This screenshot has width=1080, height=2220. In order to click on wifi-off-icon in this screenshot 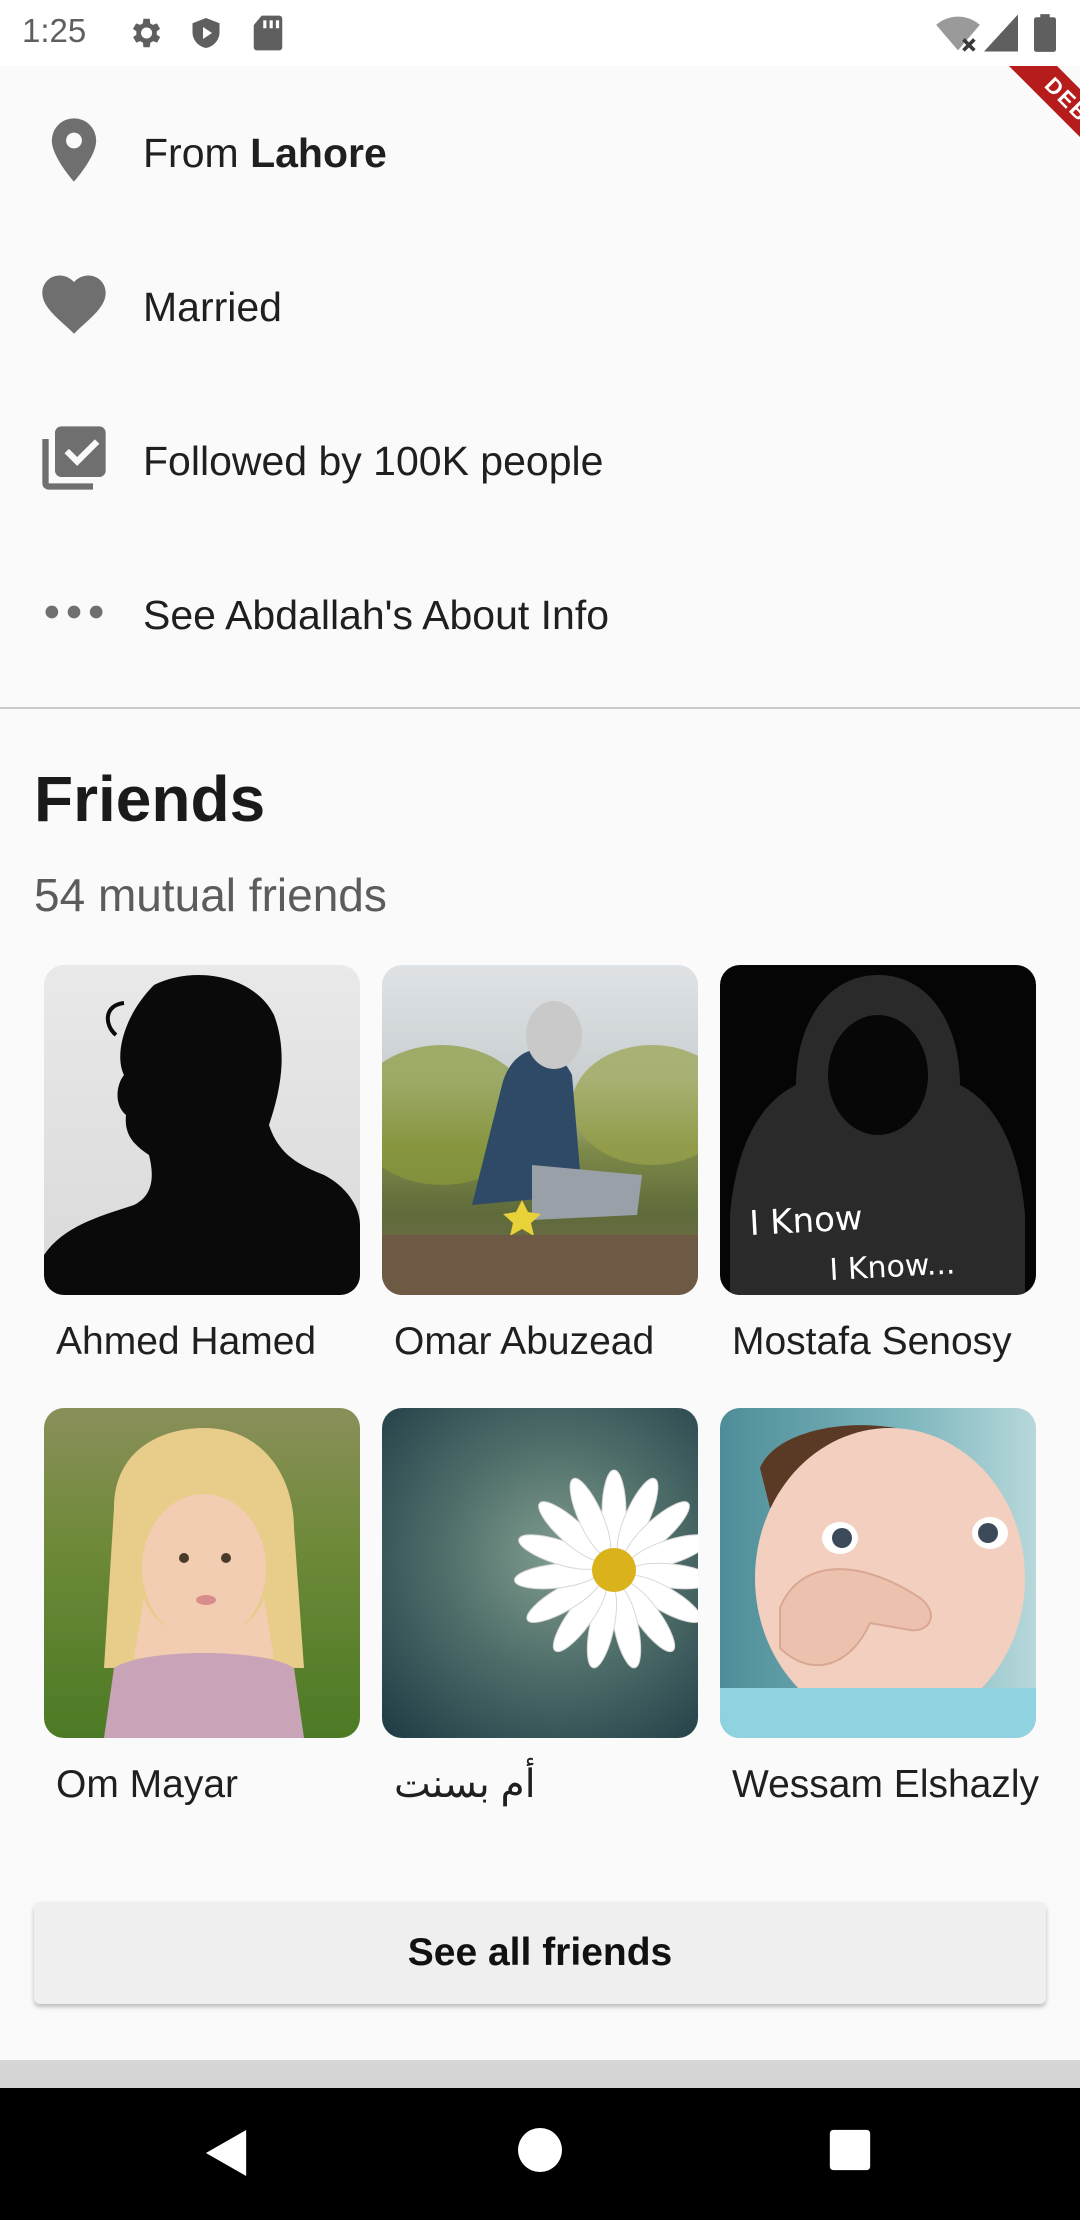, I will do `click(958, 34)`.